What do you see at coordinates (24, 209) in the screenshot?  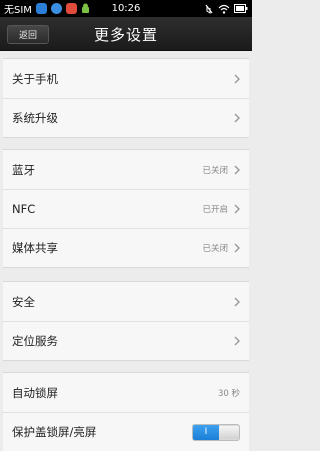 I see `setting-label: NFC` at bounding box center [24, 209].